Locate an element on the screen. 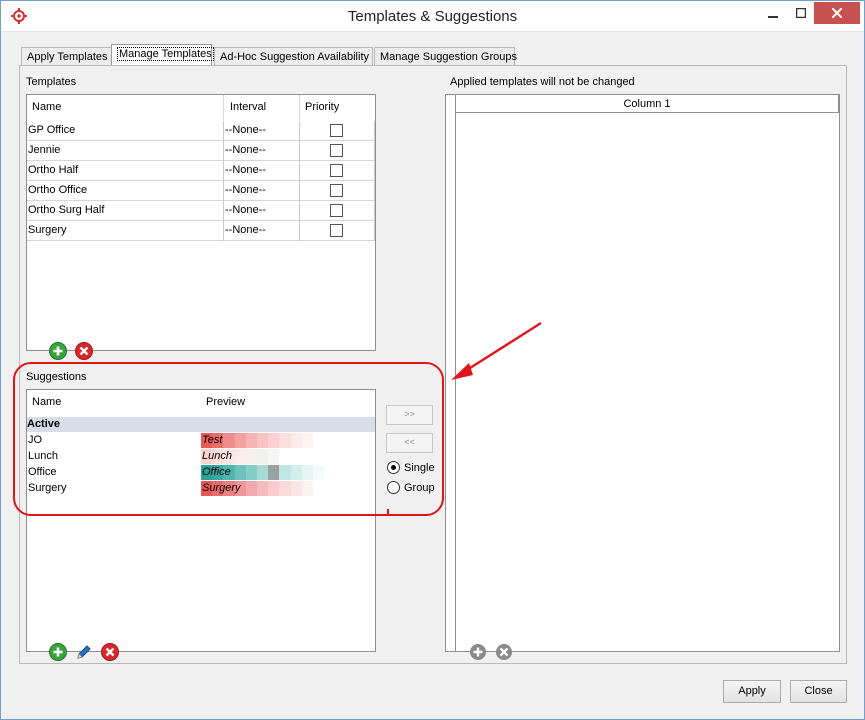  maximize-button is located at coordinates (801, 13).